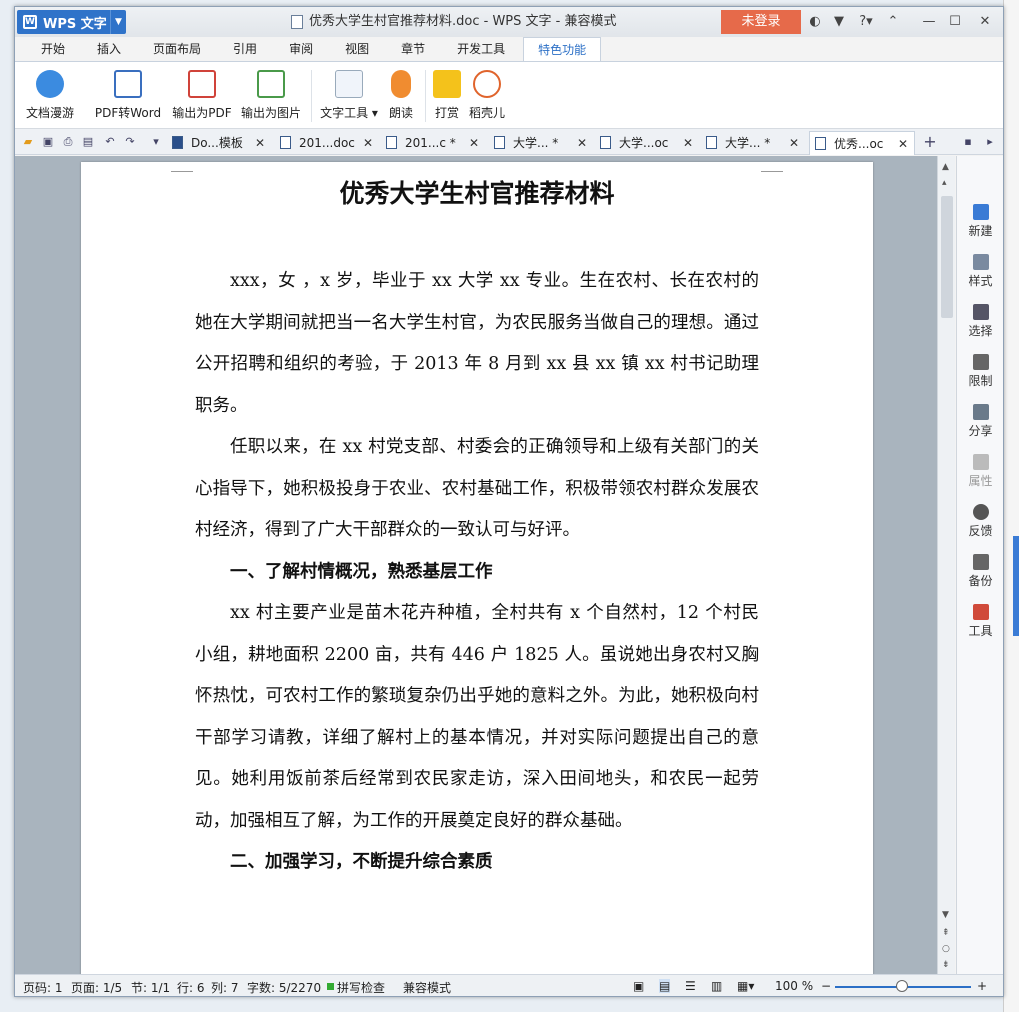  I want to click on spellcheck-toggle: 拼写检查, so click(361, 987).